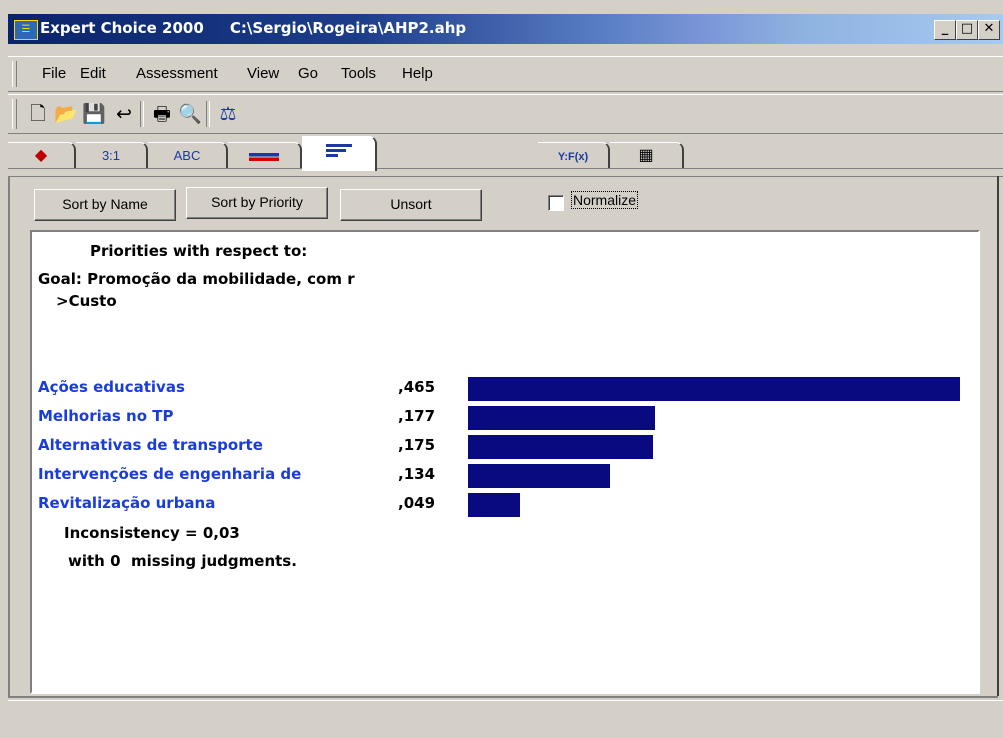 This screenshot has width=1003, height=738. Describe the element at coordinates (989, 30) in the screenshot. I see `close-button: ✕` at that location.